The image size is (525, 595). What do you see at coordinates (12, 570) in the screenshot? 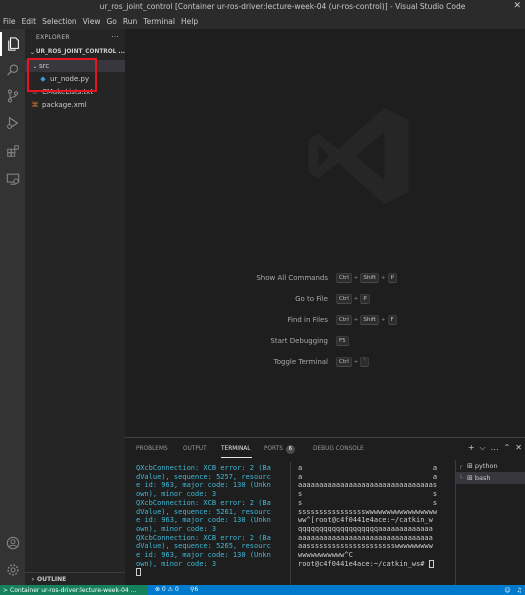
I see `settings-gear-icon` at bounding box center [12, 570].